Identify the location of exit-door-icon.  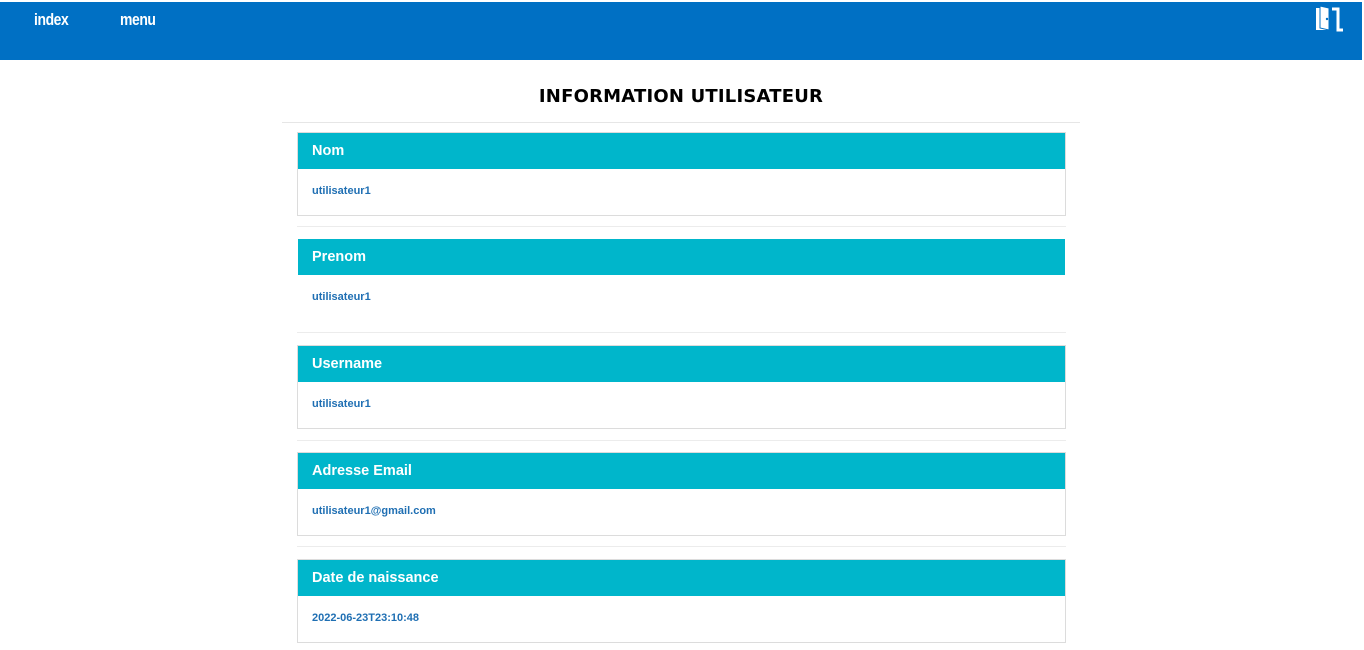
(1330, 18).